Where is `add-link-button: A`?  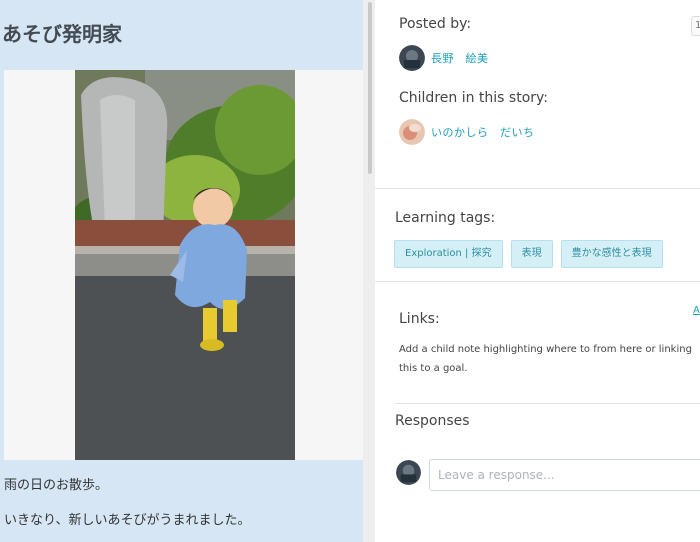
add-link-button: A is located at coordinates (696, 310).